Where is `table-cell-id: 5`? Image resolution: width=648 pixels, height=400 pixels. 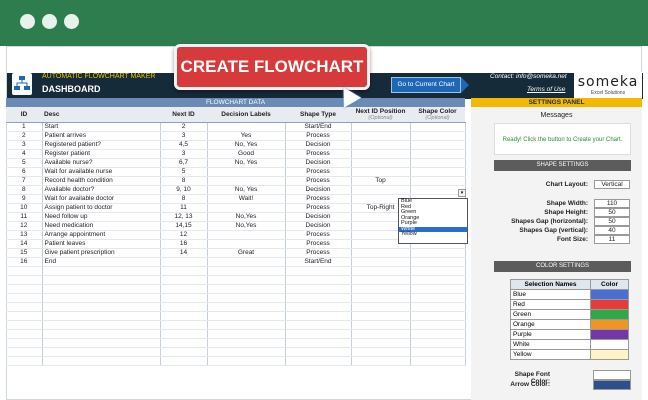 table-cell-id: 5 is located at coordinates (24, 163).